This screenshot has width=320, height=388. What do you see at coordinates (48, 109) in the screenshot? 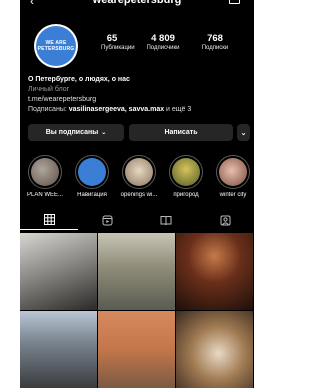
I see `followed-prefix: Подписаны:` at bounding box center [48, 109].